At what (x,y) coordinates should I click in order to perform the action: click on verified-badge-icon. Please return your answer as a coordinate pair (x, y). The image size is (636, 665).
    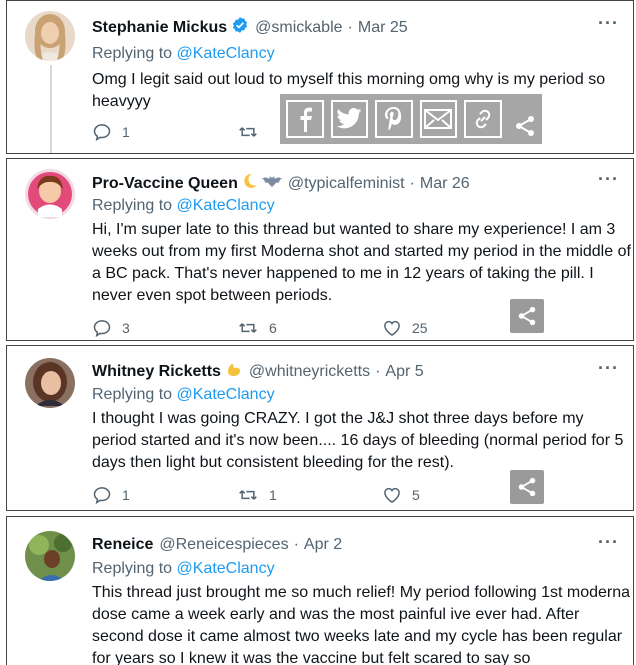
    Looking at the image, I should click on (240, 27).